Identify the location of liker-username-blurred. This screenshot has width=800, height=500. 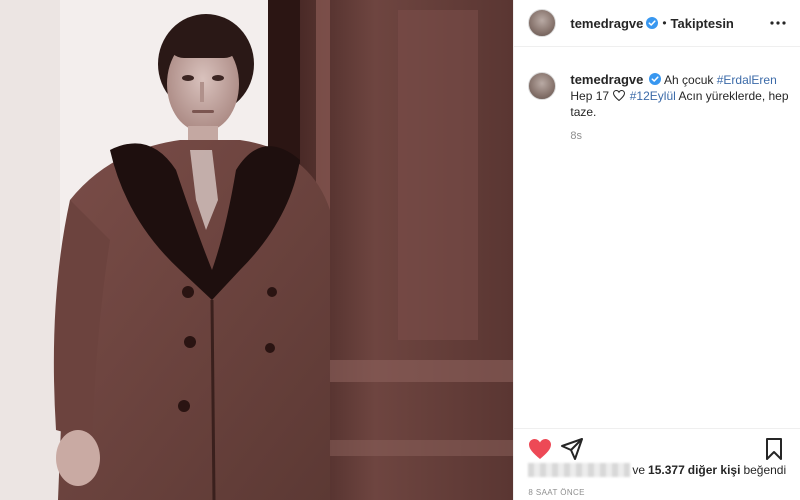
(579, 470).